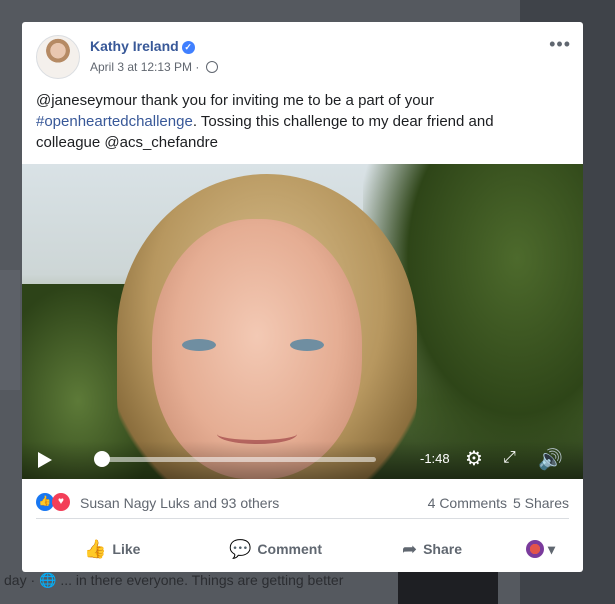 This screenshot has height=604, width=615. What do you see at coordinates (188, 47) in the screenshot?
I see `verified-badge-icon: ✓` at bounding box center [188, 47].